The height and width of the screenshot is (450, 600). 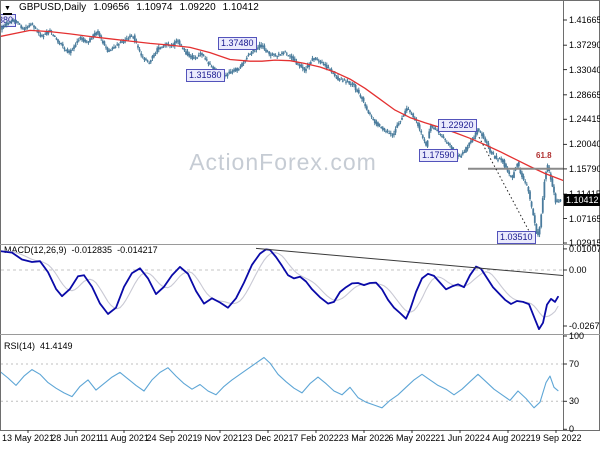 I want to click on close-value: 1.10412, so click(x=240, y=7).